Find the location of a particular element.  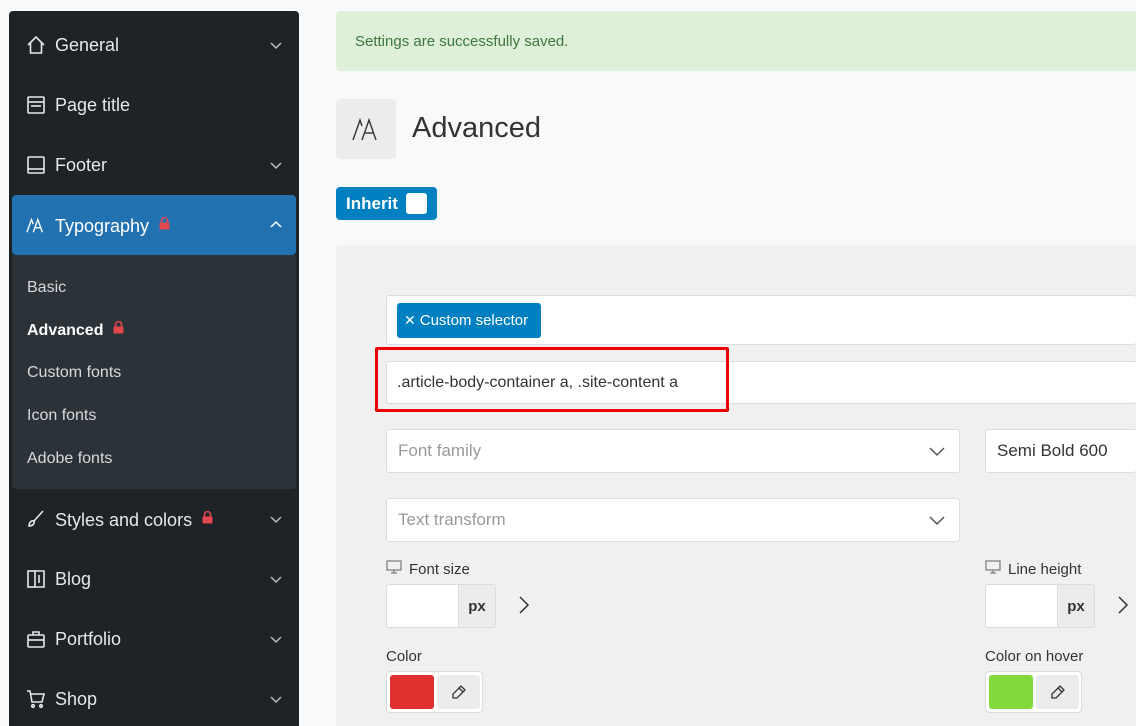

color-hover-label: Color on hover is located at coordinates (1034, 656).